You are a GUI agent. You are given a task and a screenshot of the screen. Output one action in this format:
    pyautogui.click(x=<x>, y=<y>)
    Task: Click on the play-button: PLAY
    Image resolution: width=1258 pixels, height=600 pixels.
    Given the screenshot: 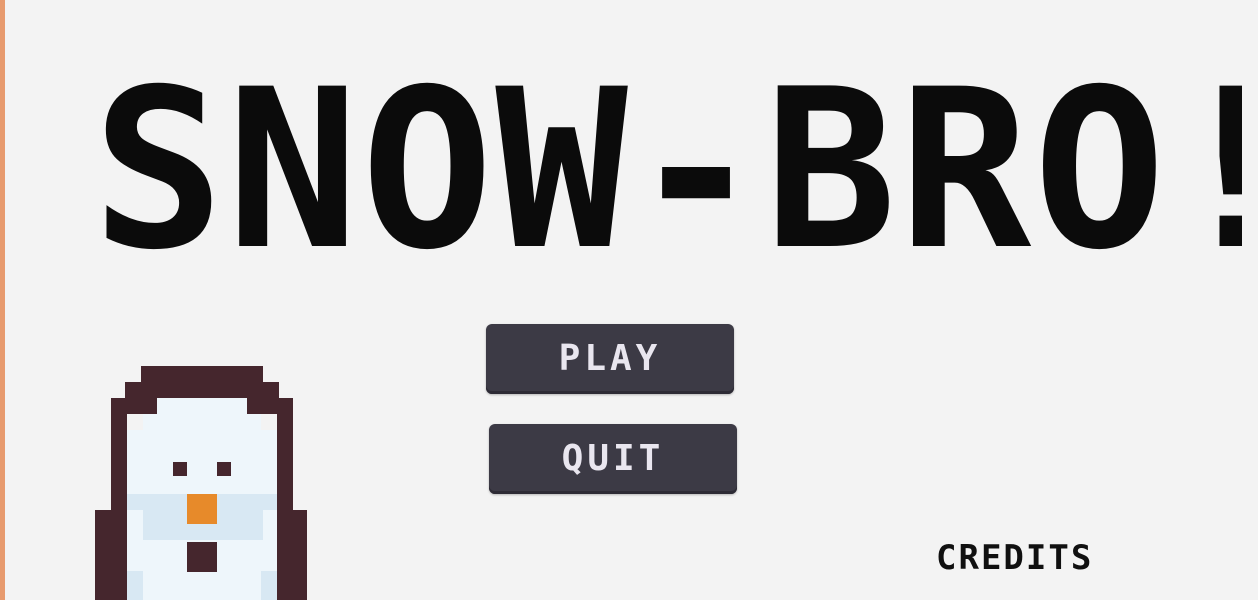 What is the action you would take?
    pyautogui.click(x=610, y=359)
    